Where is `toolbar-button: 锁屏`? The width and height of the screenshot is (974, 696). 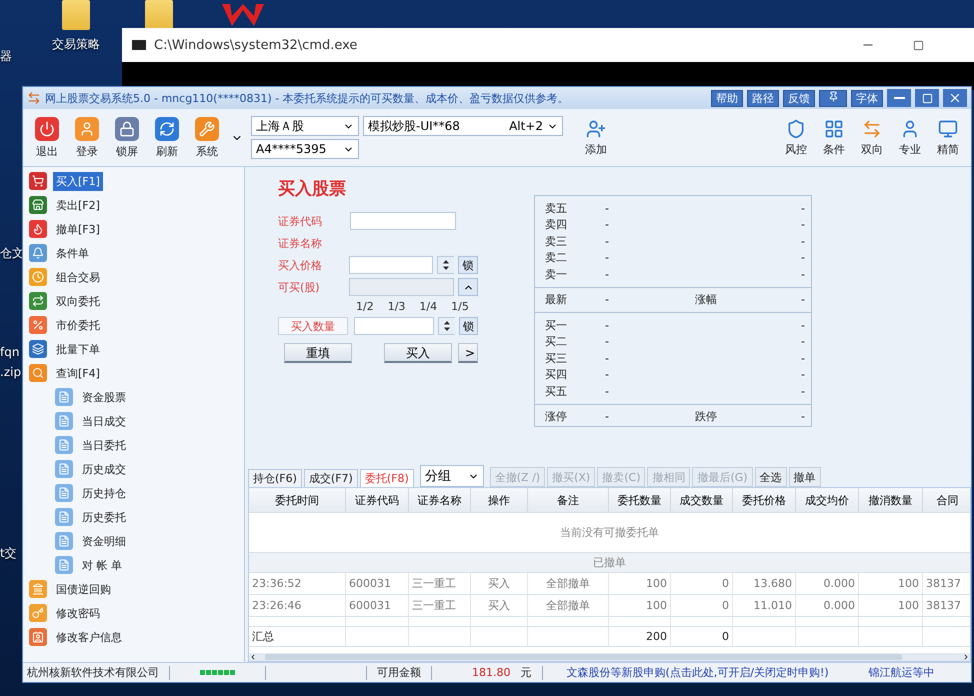
toolbar-button: 锁屏 is located at coordinates (127, 137).